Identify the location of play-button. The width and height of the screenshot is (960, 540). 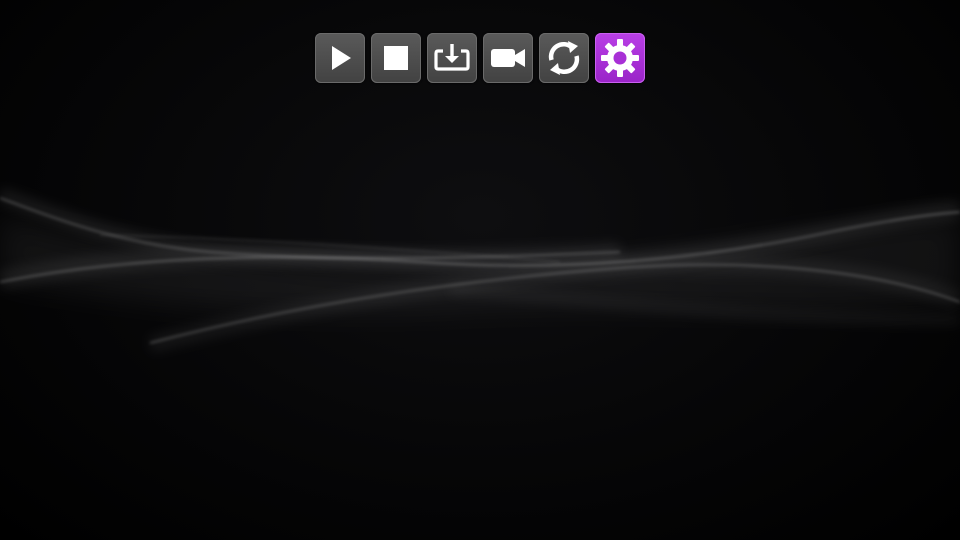
(340, 58).